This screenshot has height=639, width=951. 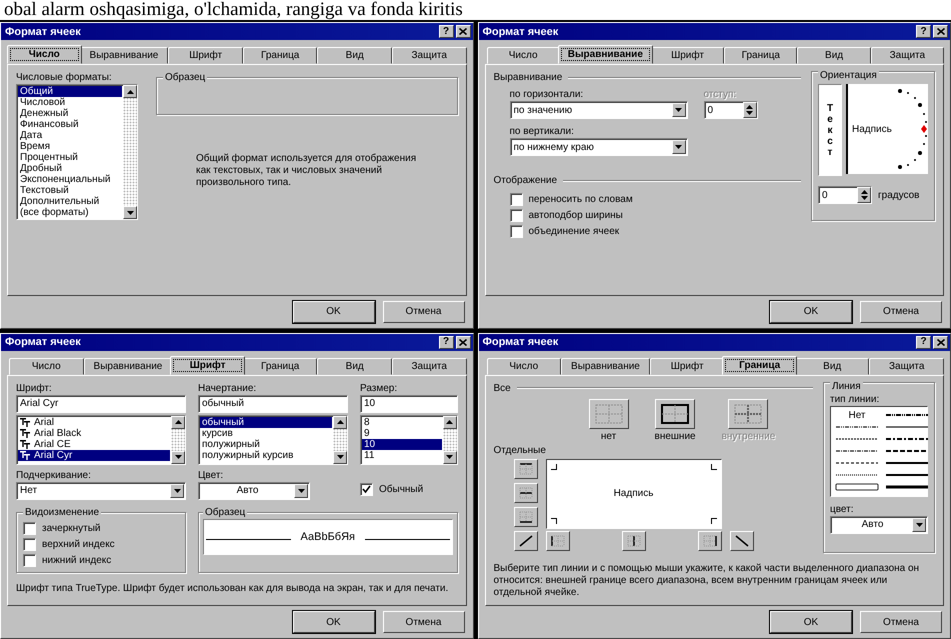 What do you see at coordinates (70, 124) in the screenshot?
I see `list-item: Финансовый` at bounding box center [70, 124].